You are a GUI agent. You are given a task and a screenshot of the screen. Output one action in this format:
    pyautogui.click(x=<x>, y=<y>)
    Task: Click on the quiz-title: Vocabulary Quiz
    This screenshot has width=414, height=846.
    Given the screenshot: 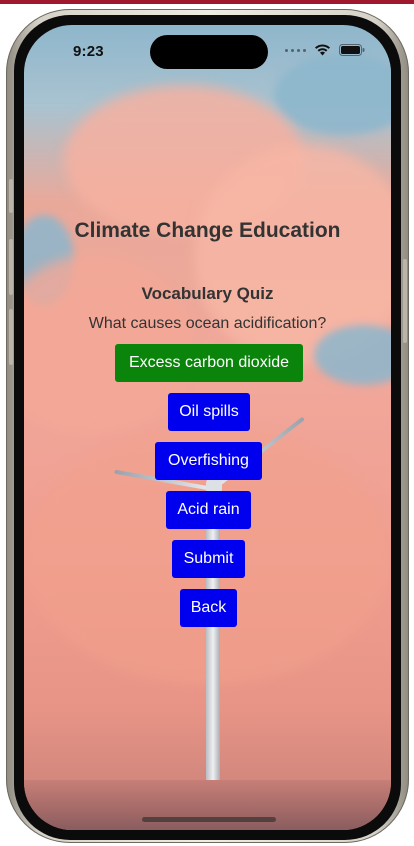 What is the action you would take?
    pyautogui.click(x=207, y=293)
    